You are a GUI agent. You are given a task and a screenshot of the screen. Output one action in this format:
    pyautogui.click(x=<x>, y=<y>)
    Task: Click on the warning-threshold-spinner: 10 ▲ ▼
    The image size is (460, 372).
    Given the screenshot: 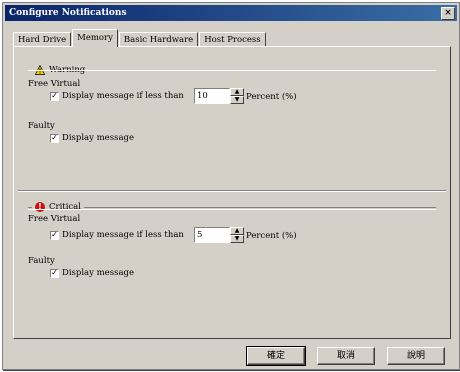 What is the action you would take?
    pyautogui.click(x=219, y=96)
    